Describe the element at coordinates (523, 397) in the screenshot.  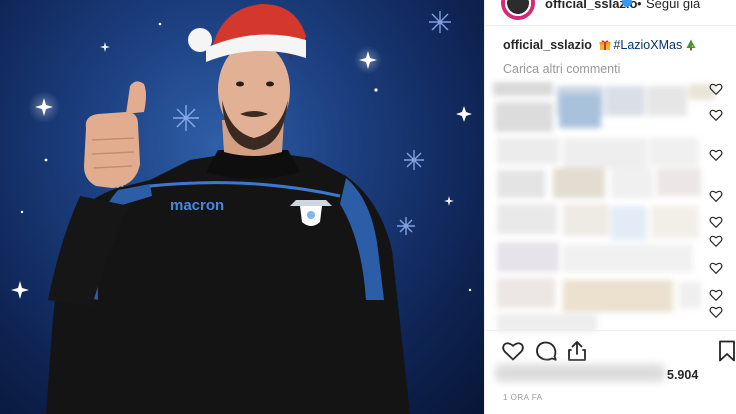
I see `post-timestamp: 1 ORA FA` at that location.